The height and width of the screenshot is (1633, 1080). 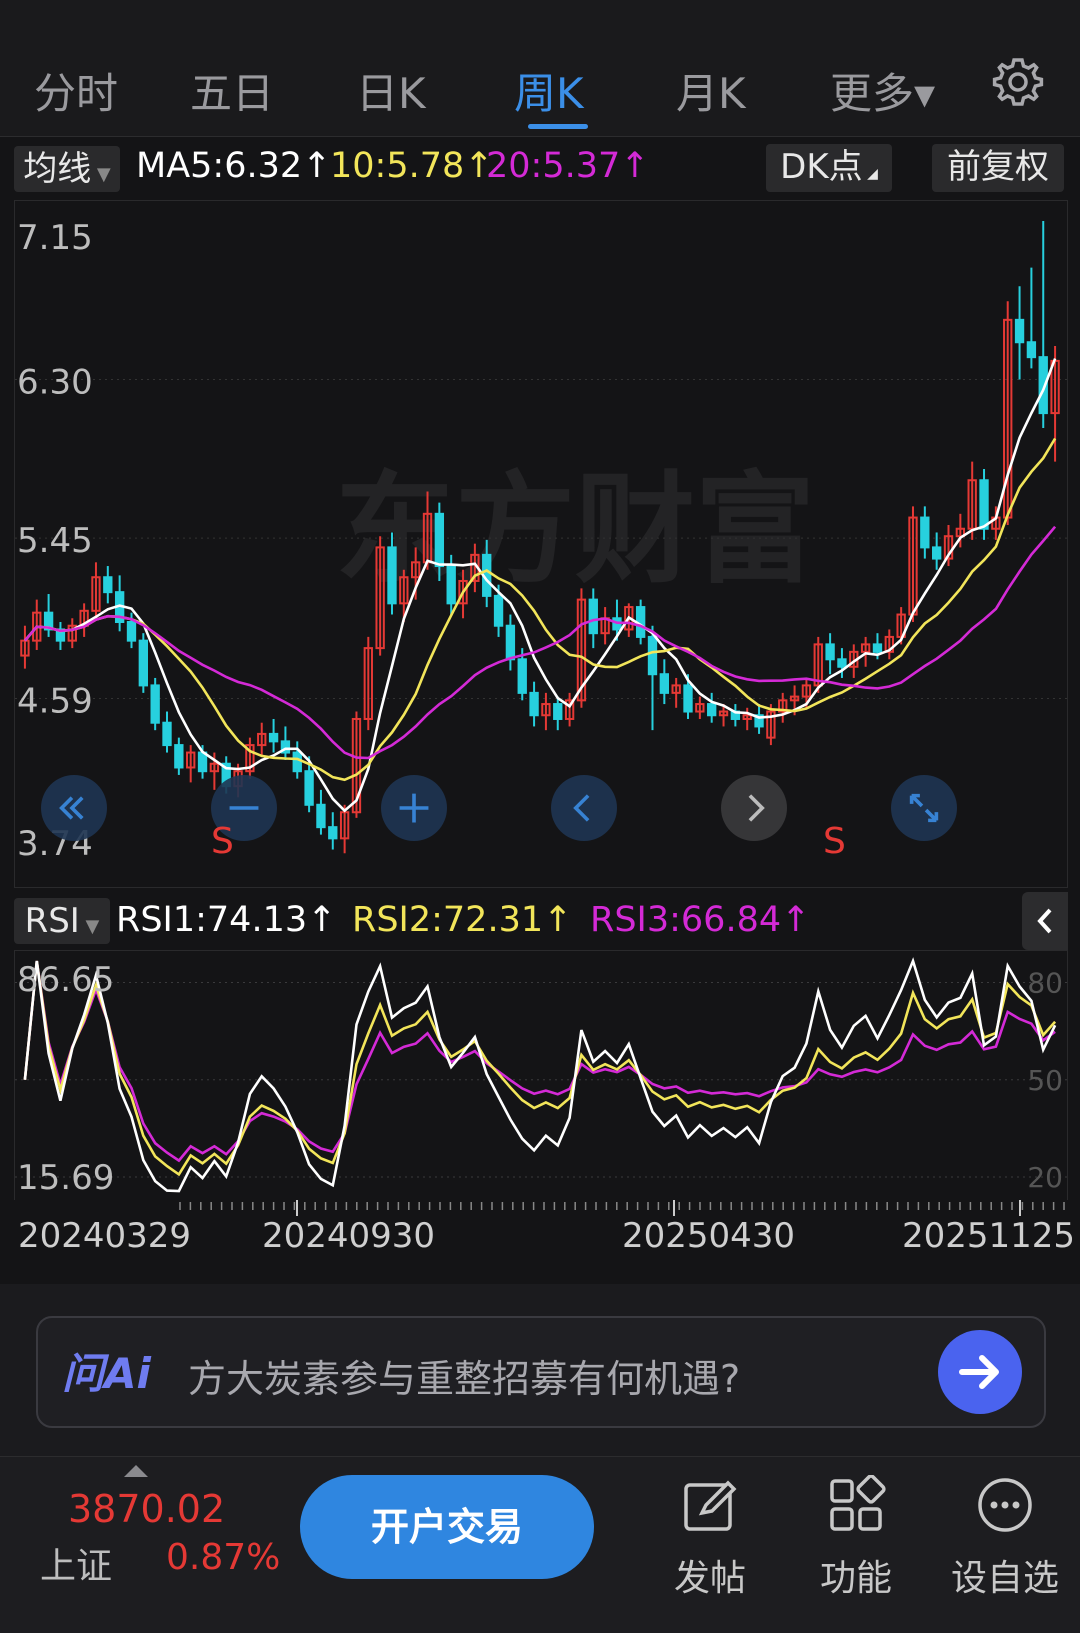 What do you see at coordinates (858, 1503) in the screenshot?
I see `grid-icon` at bounding box center [858, 1503].